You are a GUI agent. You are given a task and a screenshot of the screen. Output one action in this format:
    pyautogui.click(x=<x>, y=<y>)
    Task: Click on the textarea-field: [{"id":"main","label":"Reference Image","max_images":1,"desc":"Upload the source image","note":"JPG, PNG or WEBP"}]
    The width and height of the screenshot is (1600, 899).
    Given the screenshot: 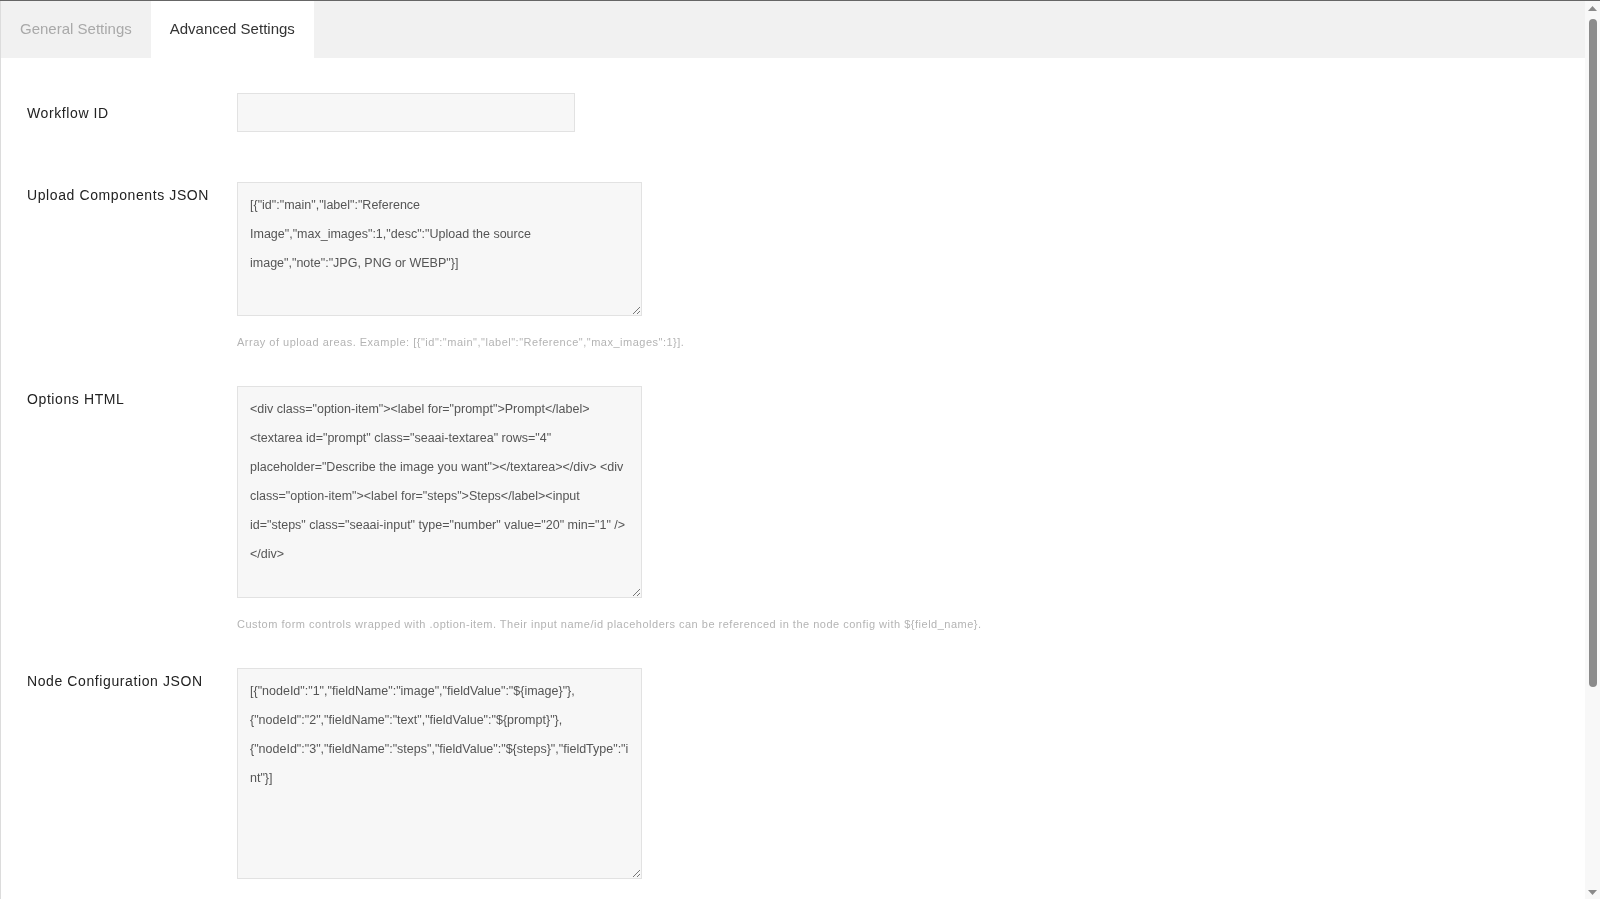 What is the action you would take?
    pyautogui.click(x=439, y=249)
    